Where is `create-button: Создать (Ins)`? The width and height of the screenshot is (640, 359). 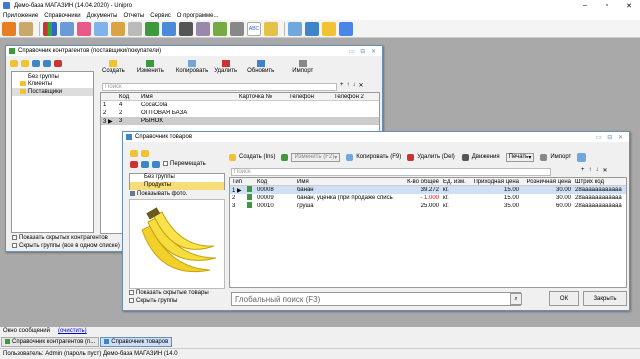 create-button: Создать (Ins) is located at coordinates (257, 157).